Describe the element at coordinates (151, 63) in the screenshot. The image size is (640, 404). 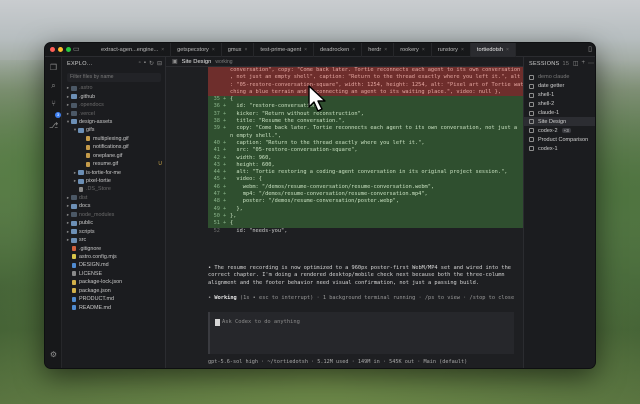
I see `refresh-icon: ↻` at that location.